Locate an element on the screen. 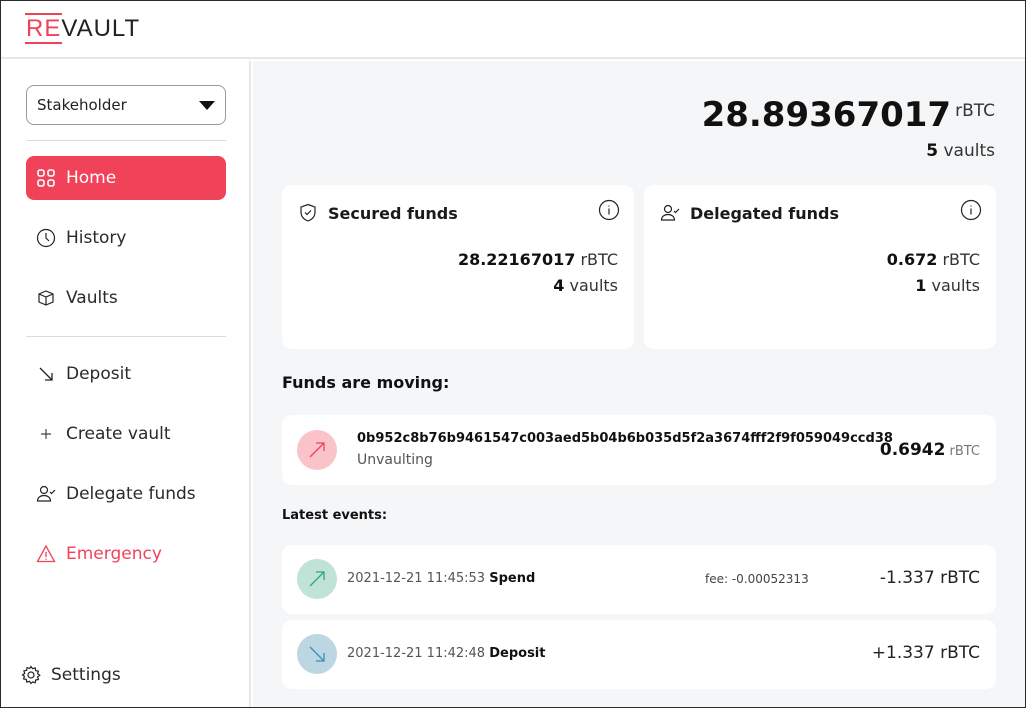 The image size is (1026, 708). role-select-value: Stakeholder is located at coordinates (82, 105).